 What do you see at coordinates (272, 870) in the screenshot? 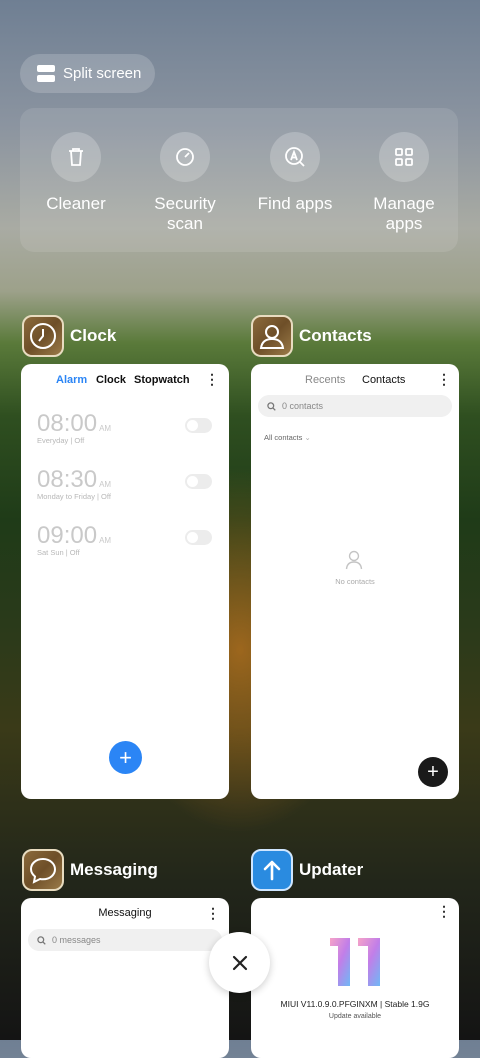
I see `updater-icon` at bounding box center [272, 870].